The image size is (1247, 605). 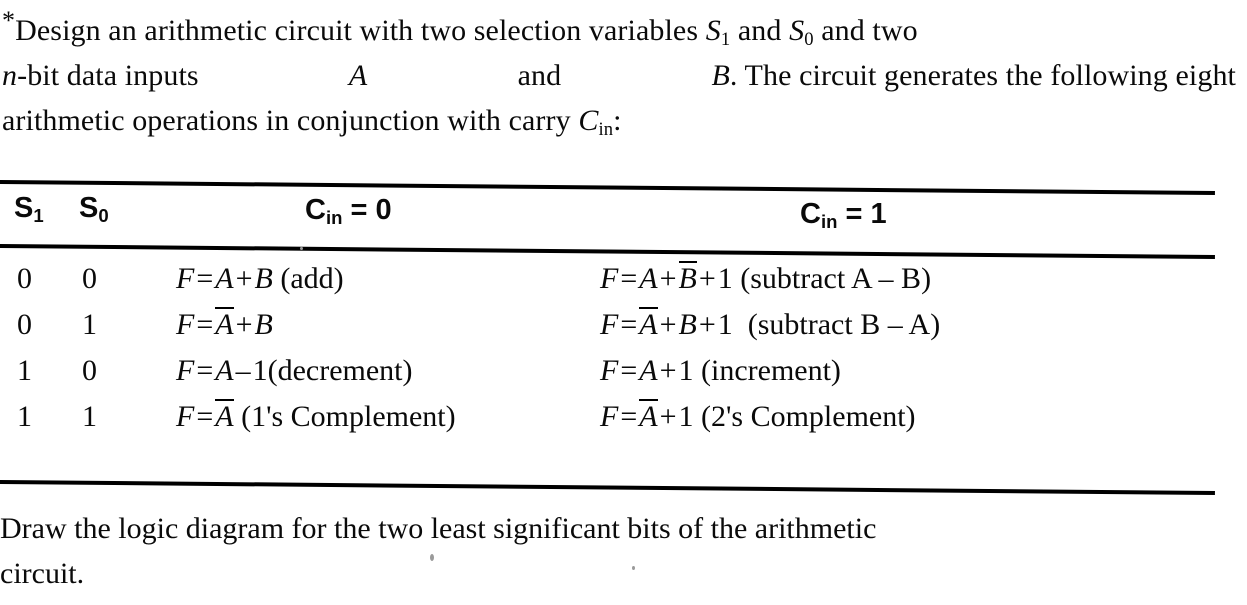 What do you see at coordinates (348, 416) in the screenshot?
I see `annotation-ones-complement: (1's Complement)` at bounding box center [348, 416].